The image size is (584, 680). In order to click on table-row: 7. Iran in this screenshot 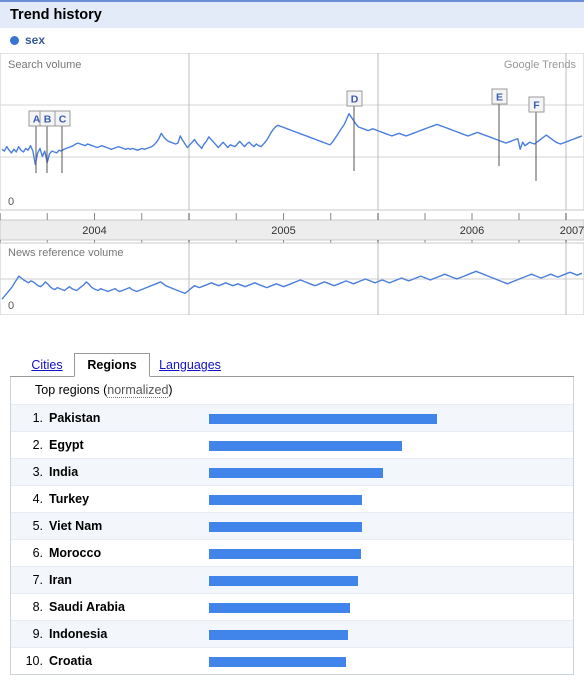, I will do `click(292, 579)`.